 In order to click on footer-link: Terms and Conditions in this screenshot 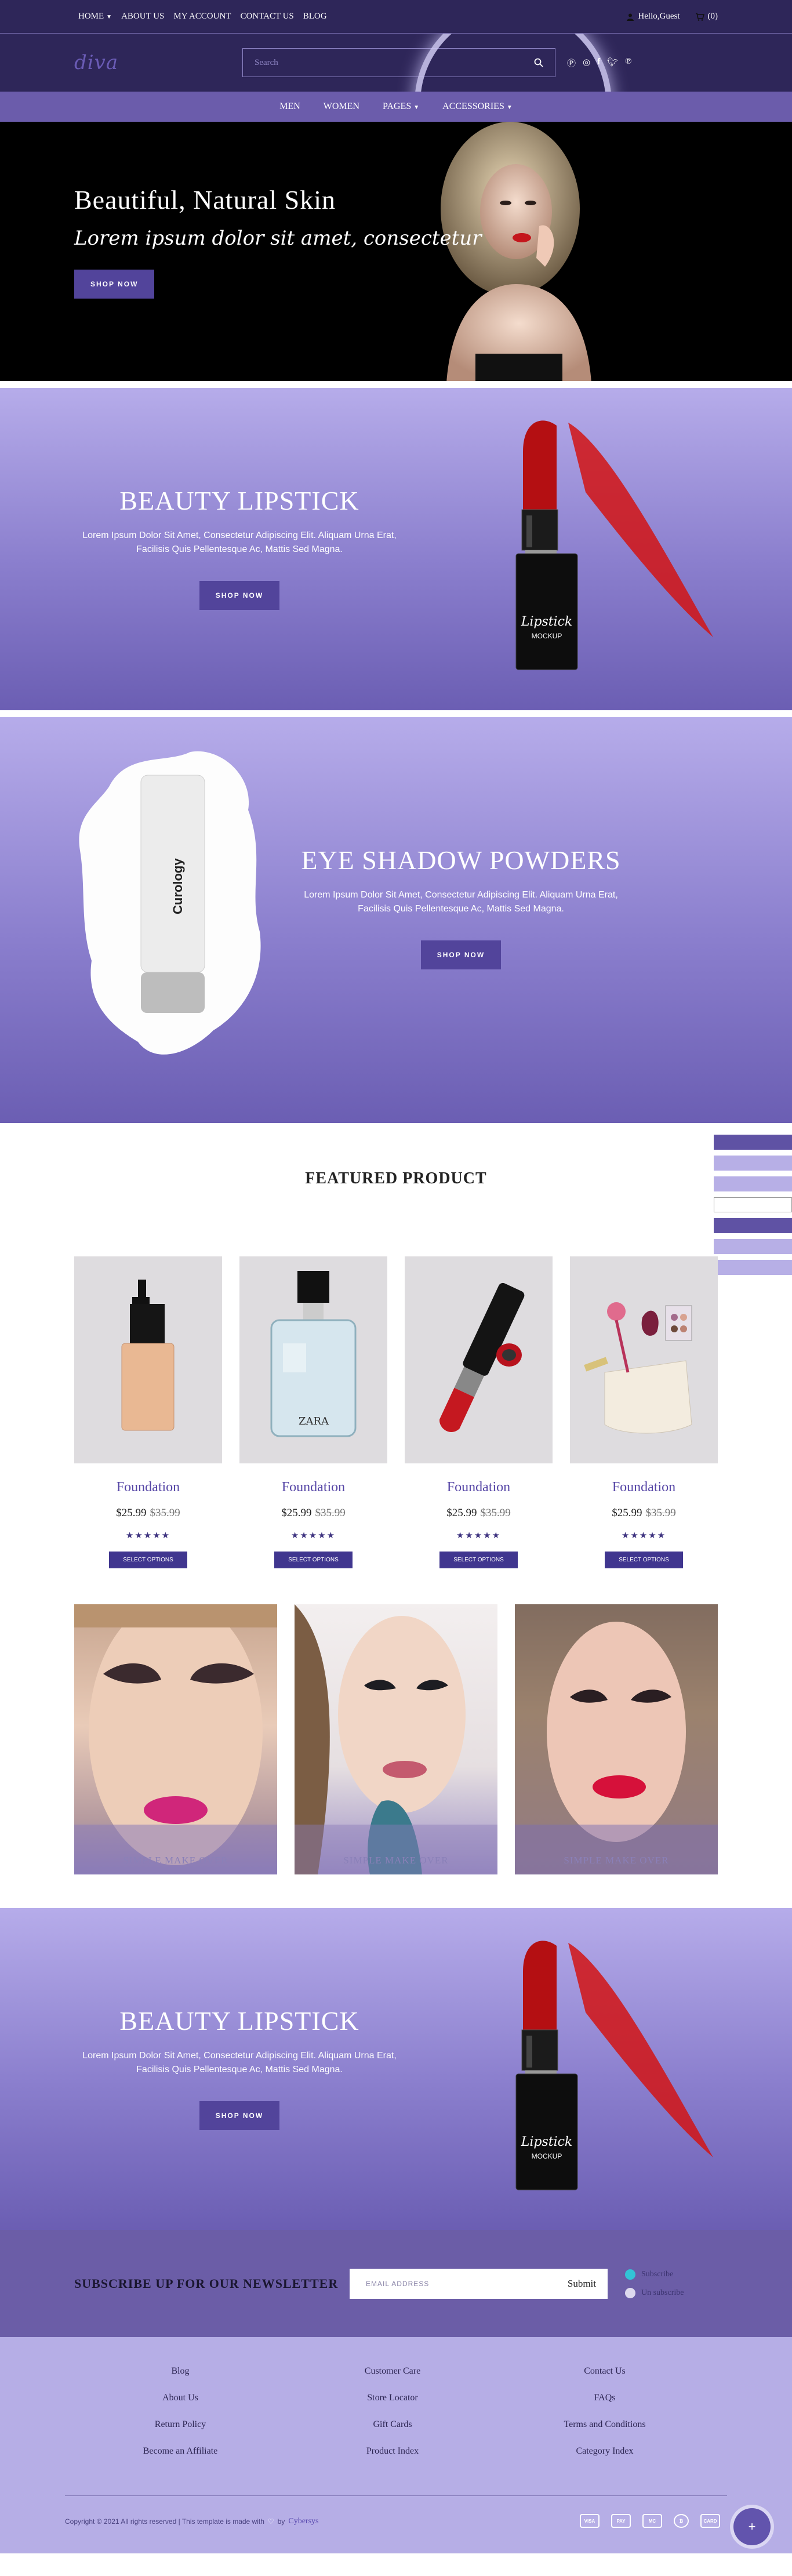, I will do `click(605, 2424)`.